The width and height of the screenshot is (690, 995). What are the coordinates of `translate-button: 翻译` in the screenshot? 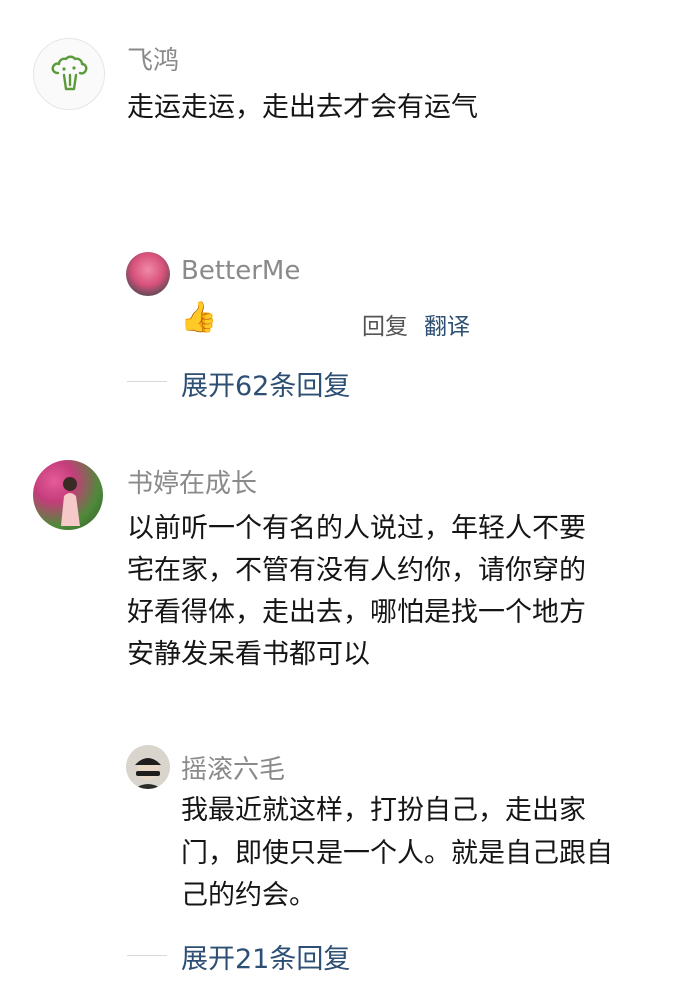 It's located at (447, 324).